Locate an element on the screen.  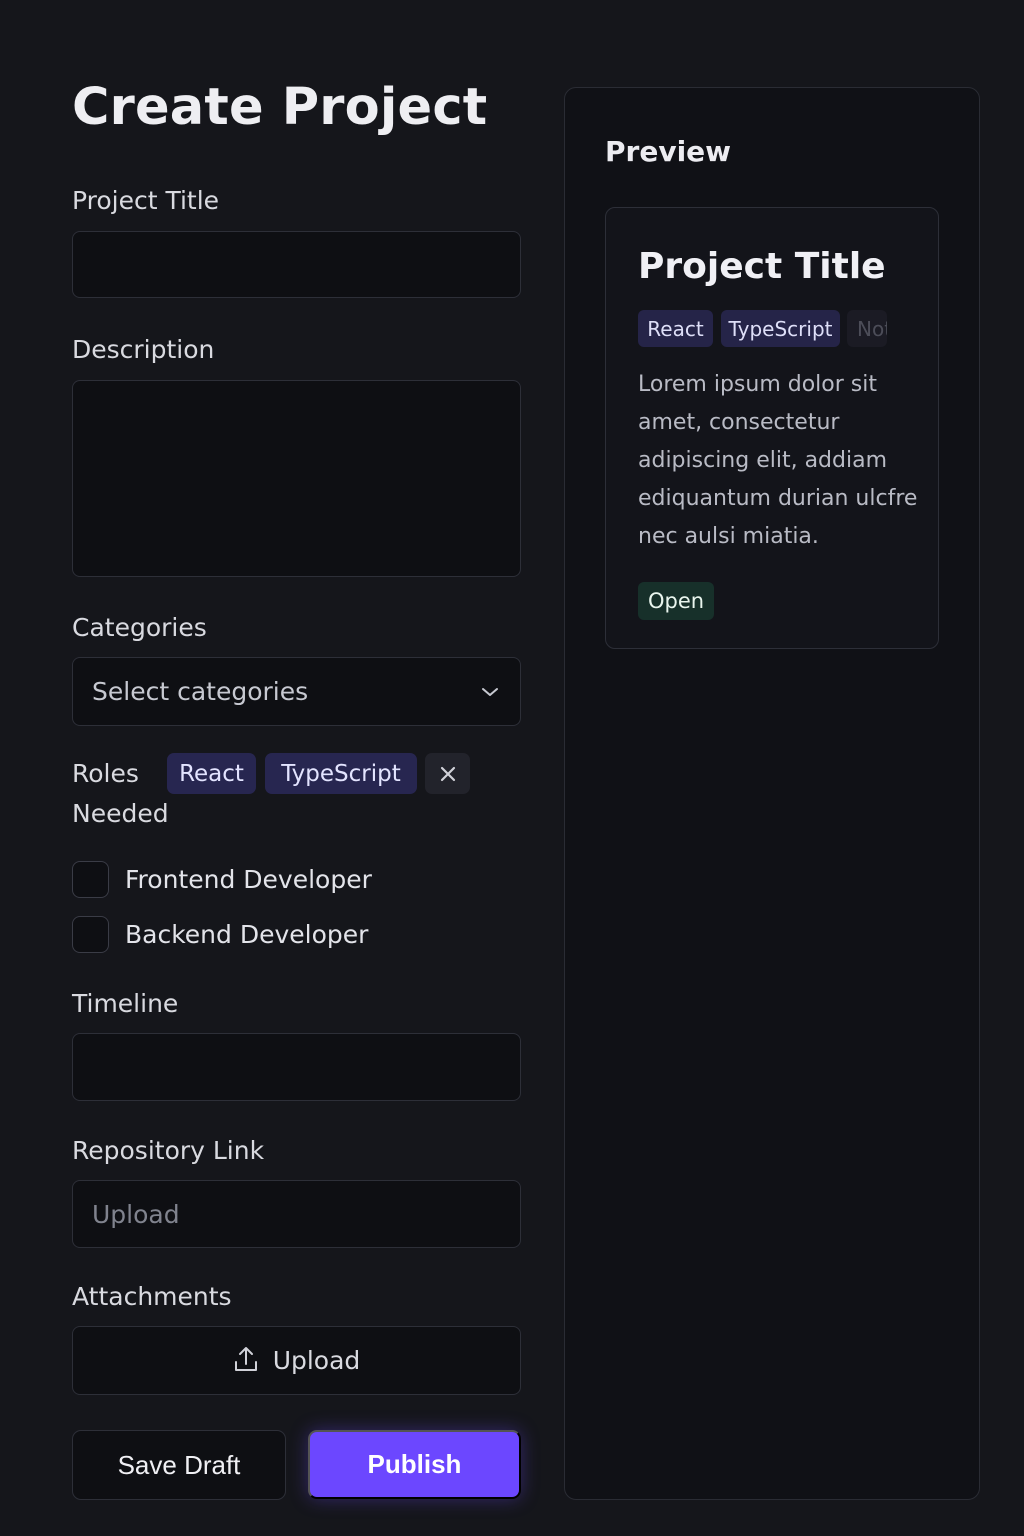
description-textarea is located at coordinates (296, 478).